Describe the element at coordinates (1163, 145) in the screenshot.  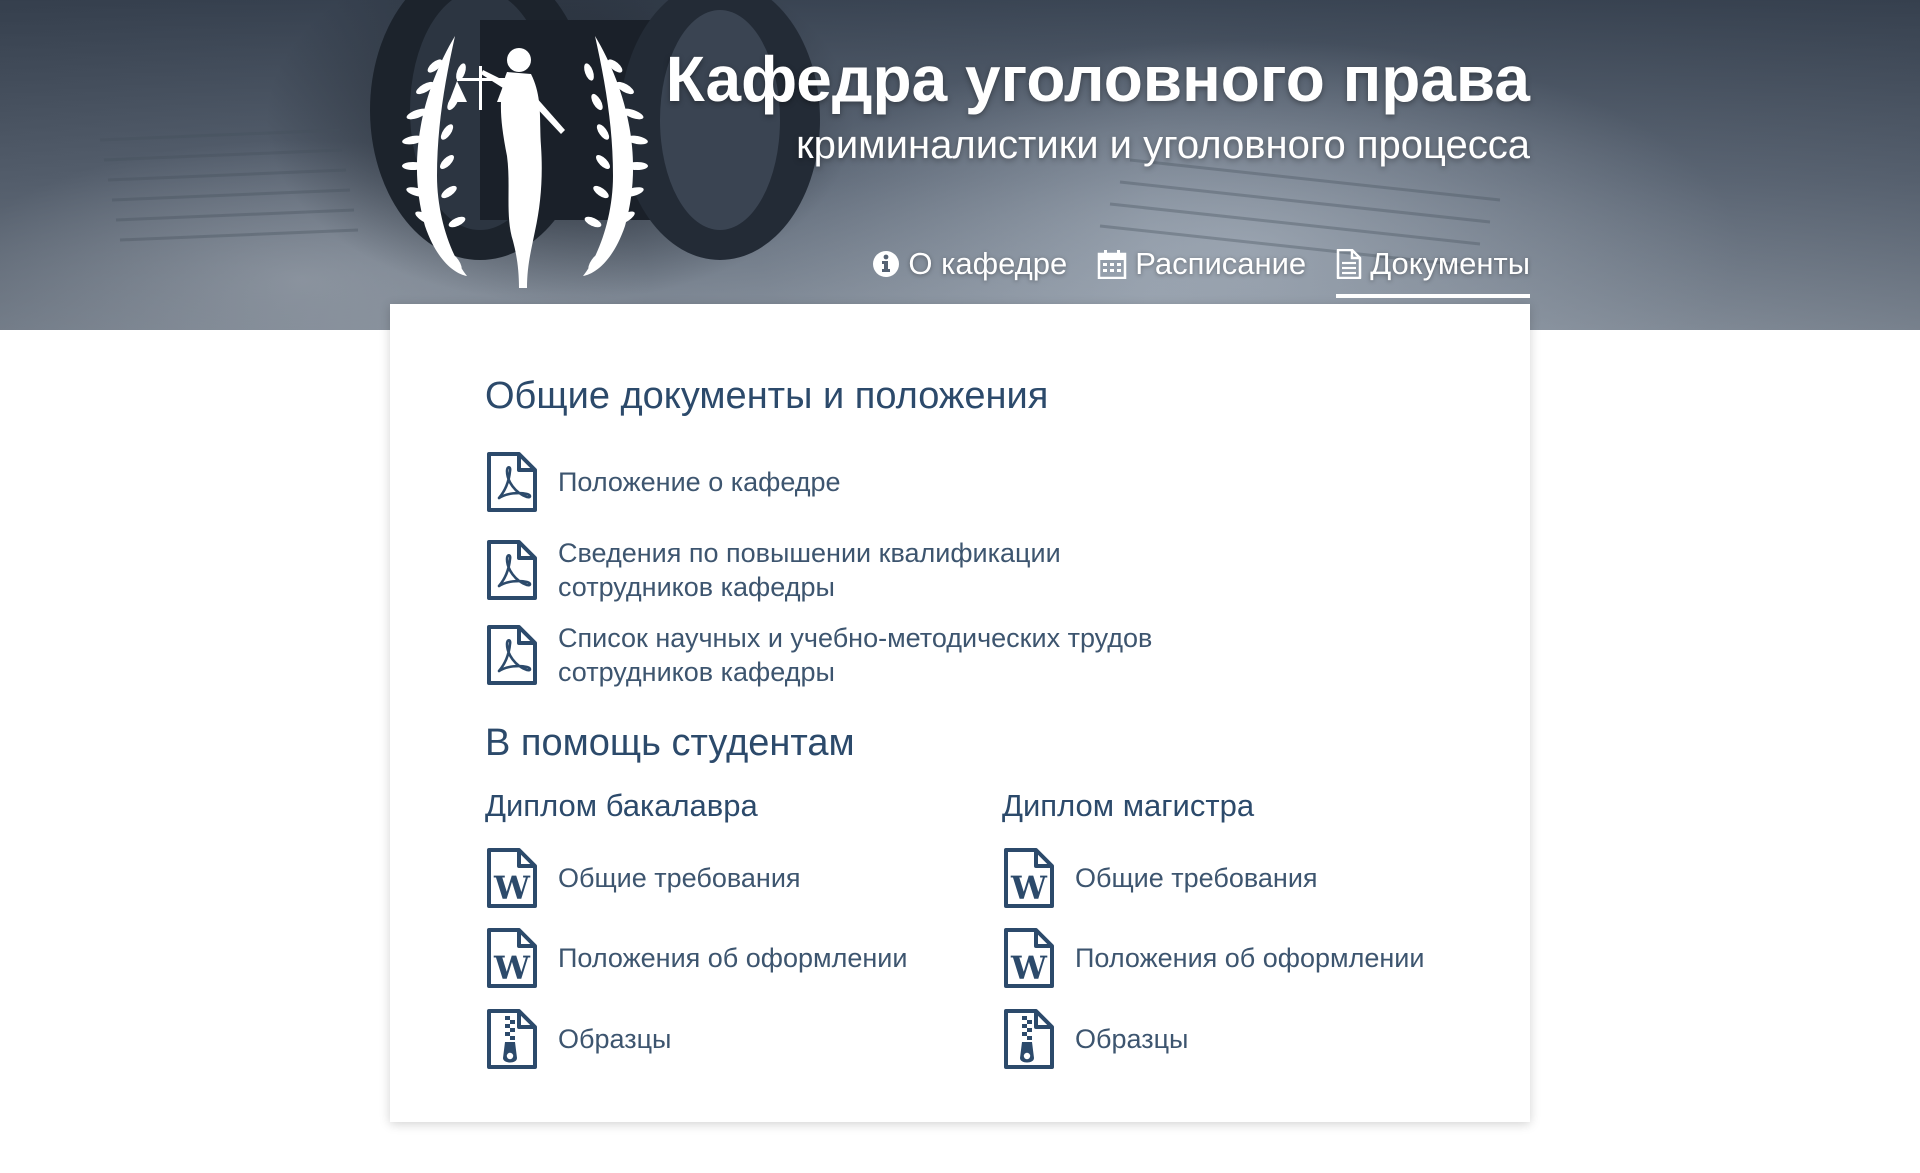
I see `page-subtitle: криминалистики и уголовного процесса` at that location.